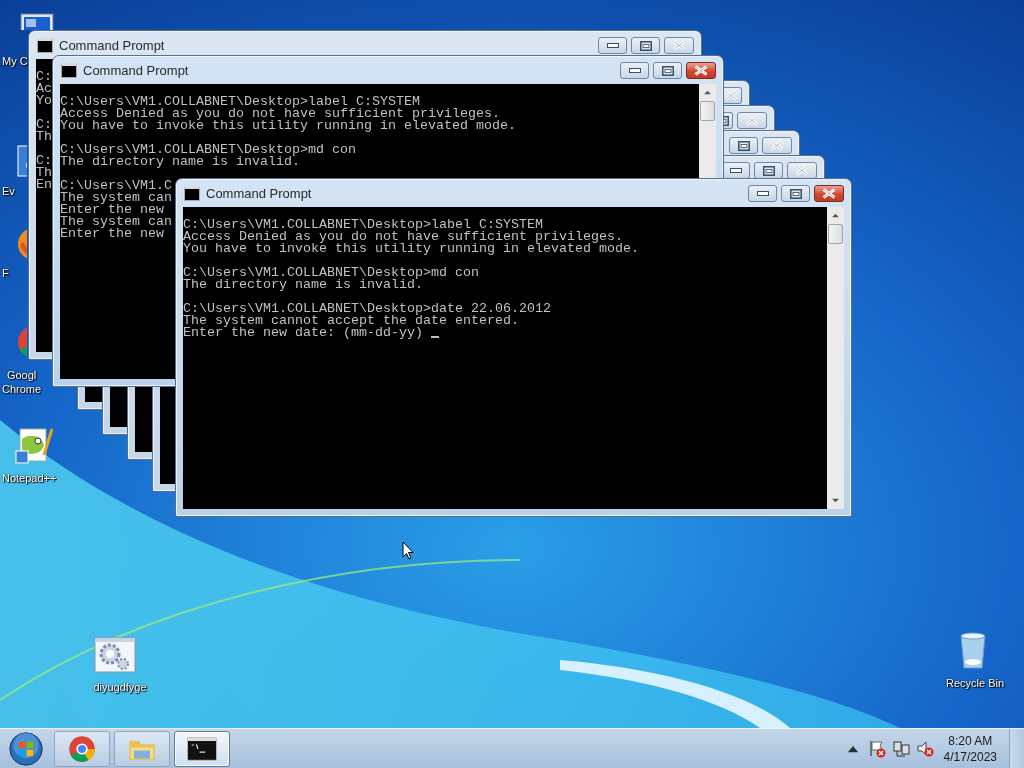 This screenshot has height=768, width=1024. What do you see at coordinates (44, 185) in the screenshot?
I see `console-text: En` at bounding box center [44, 185].